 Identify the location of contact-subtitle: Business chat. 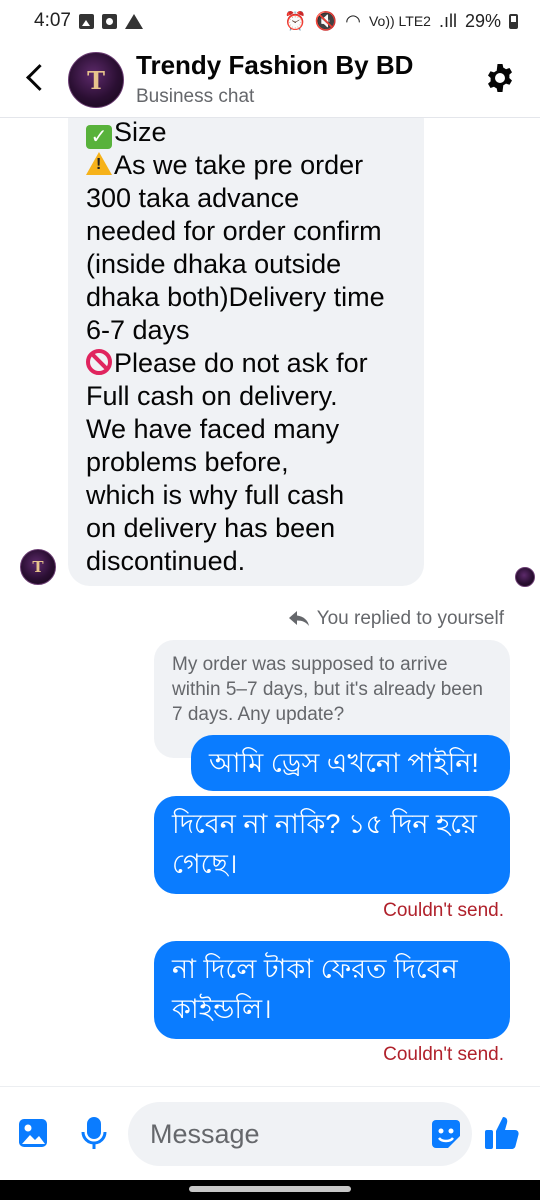
(195, 96).